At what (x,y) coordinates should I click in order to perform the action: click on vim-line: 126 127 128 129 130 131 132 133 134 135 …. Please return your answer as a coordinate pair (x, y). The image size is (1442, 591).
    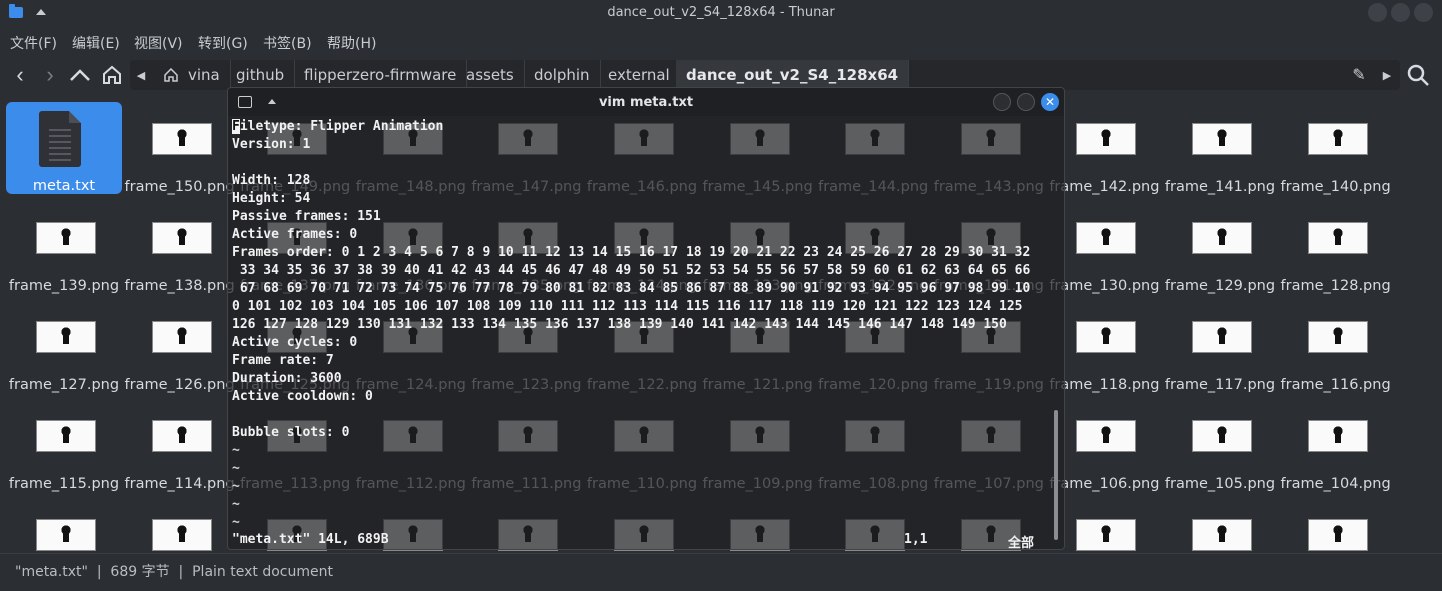
    Looking at the image, I should click on (619, 324).